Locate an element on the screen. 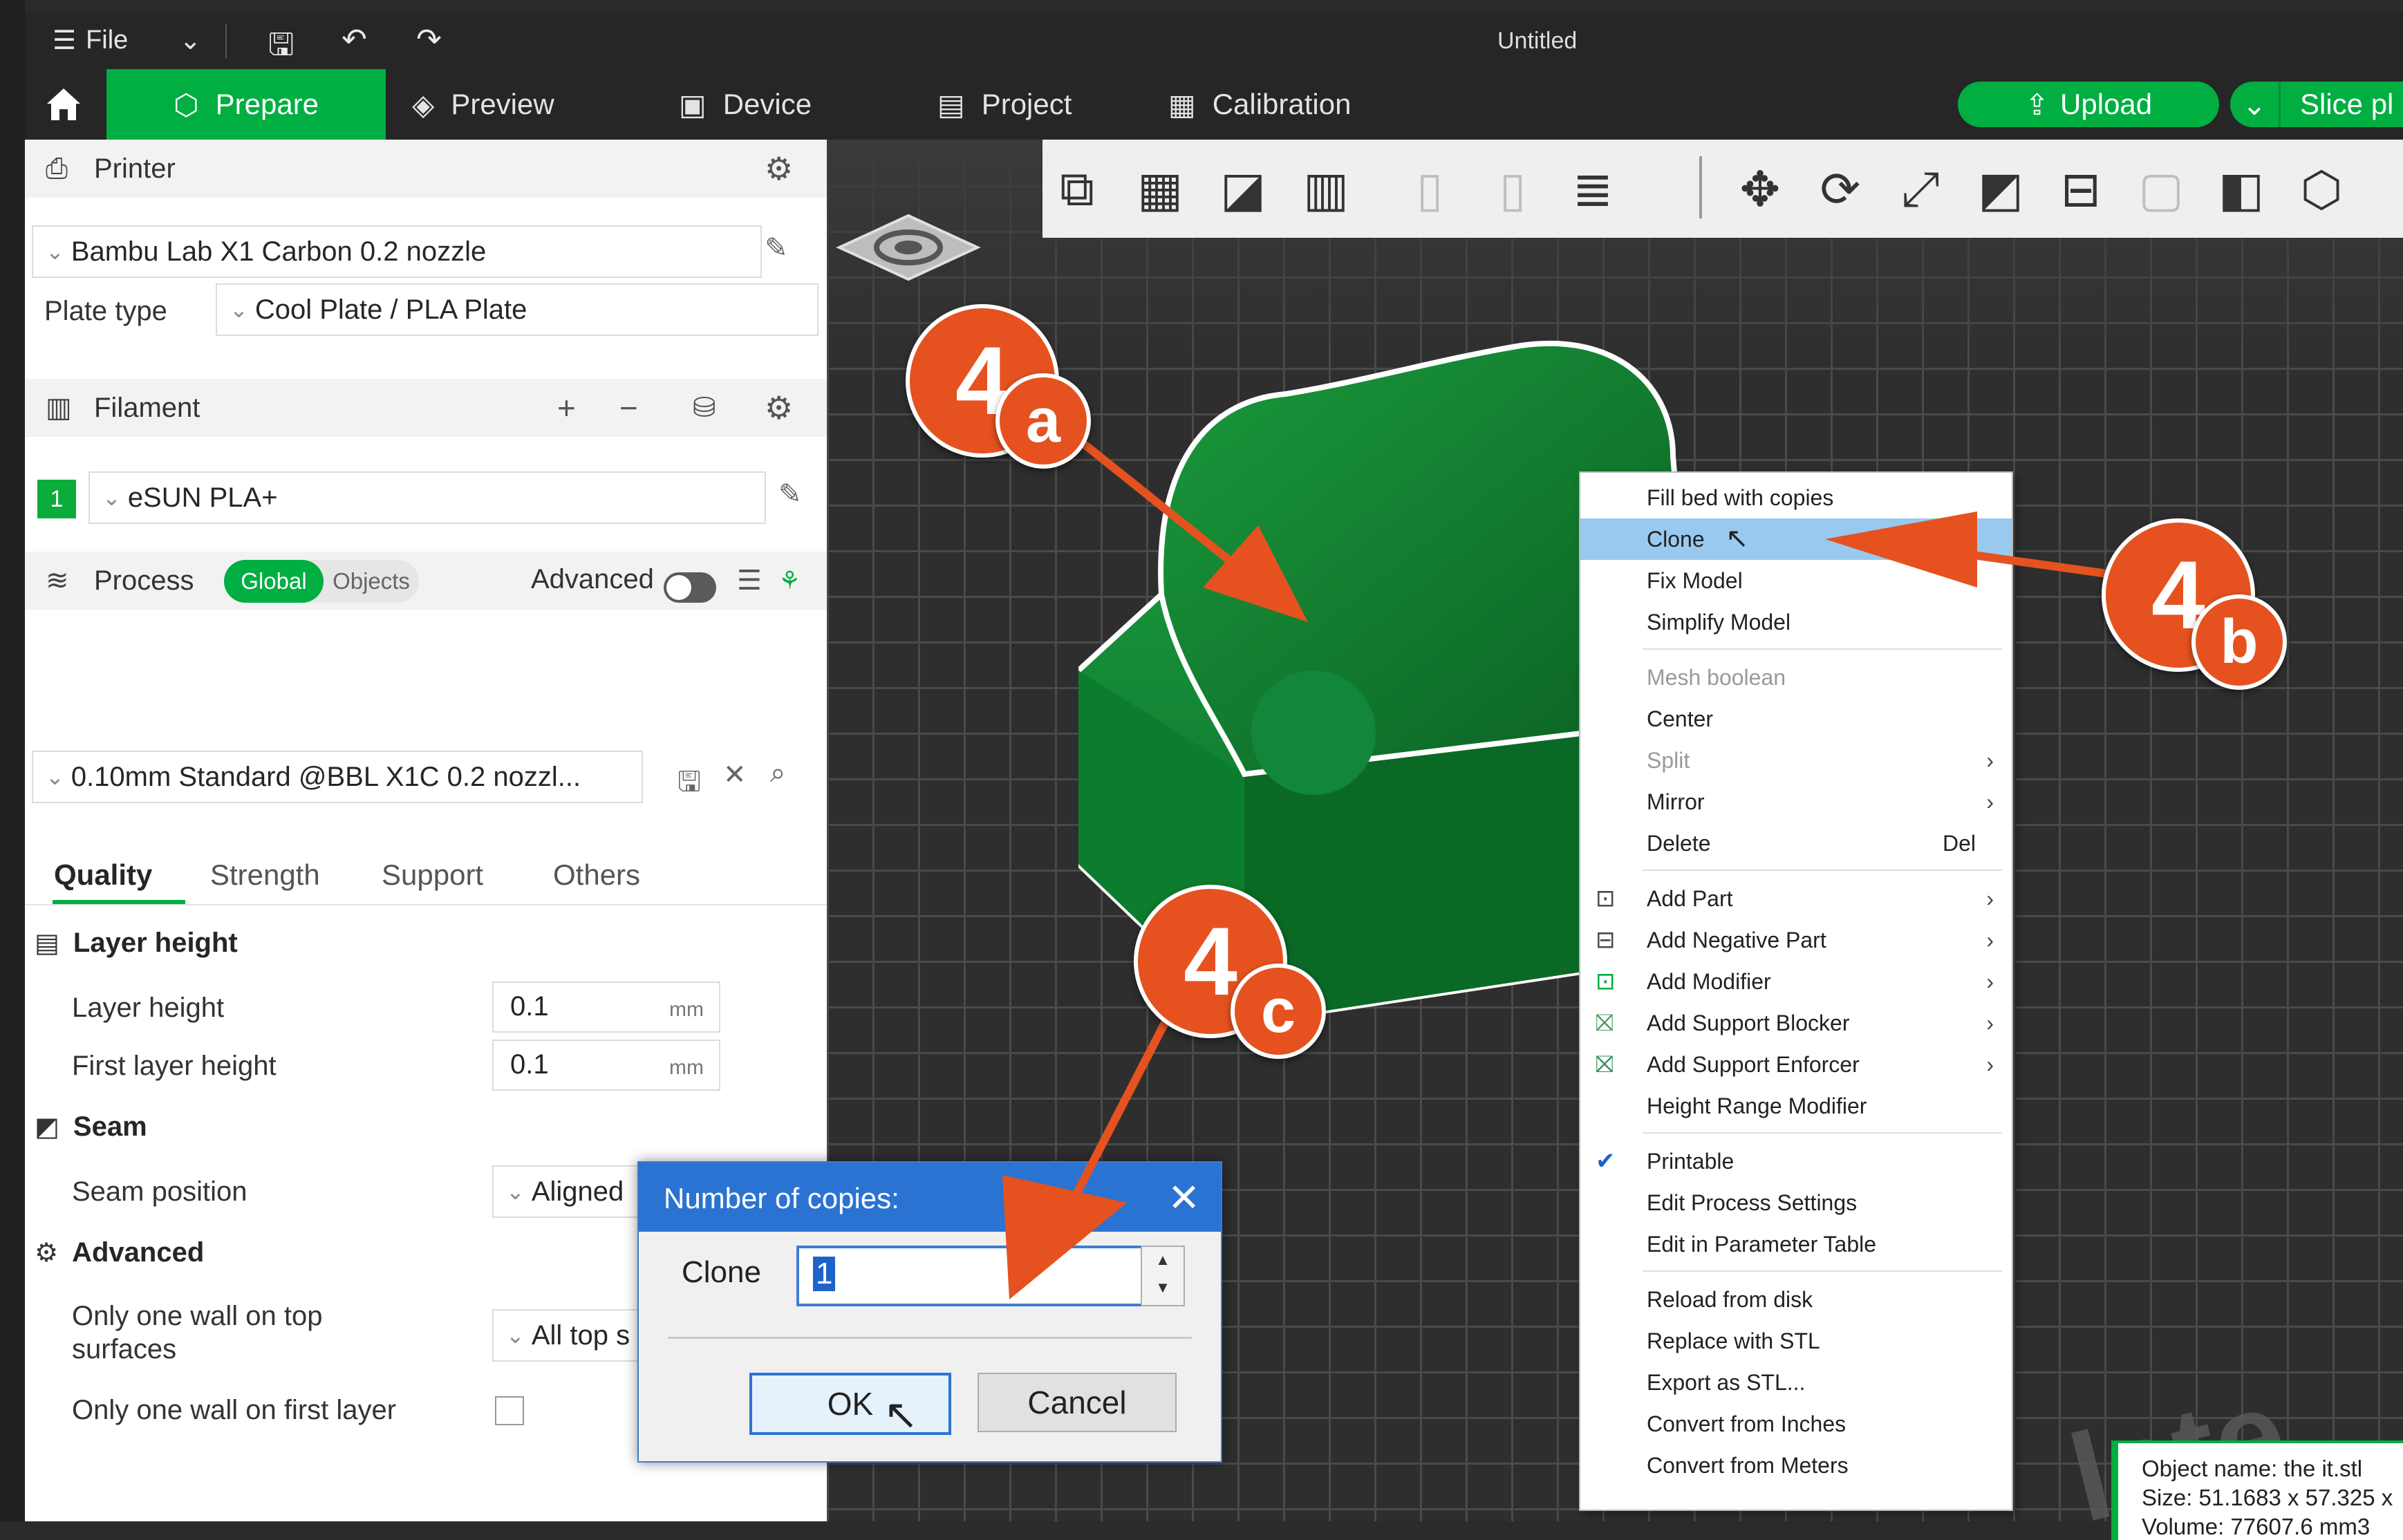 This screenshot has width=2403, height=1540. color-paint-icon: ⬡ is located at coordinates (2321, 189).